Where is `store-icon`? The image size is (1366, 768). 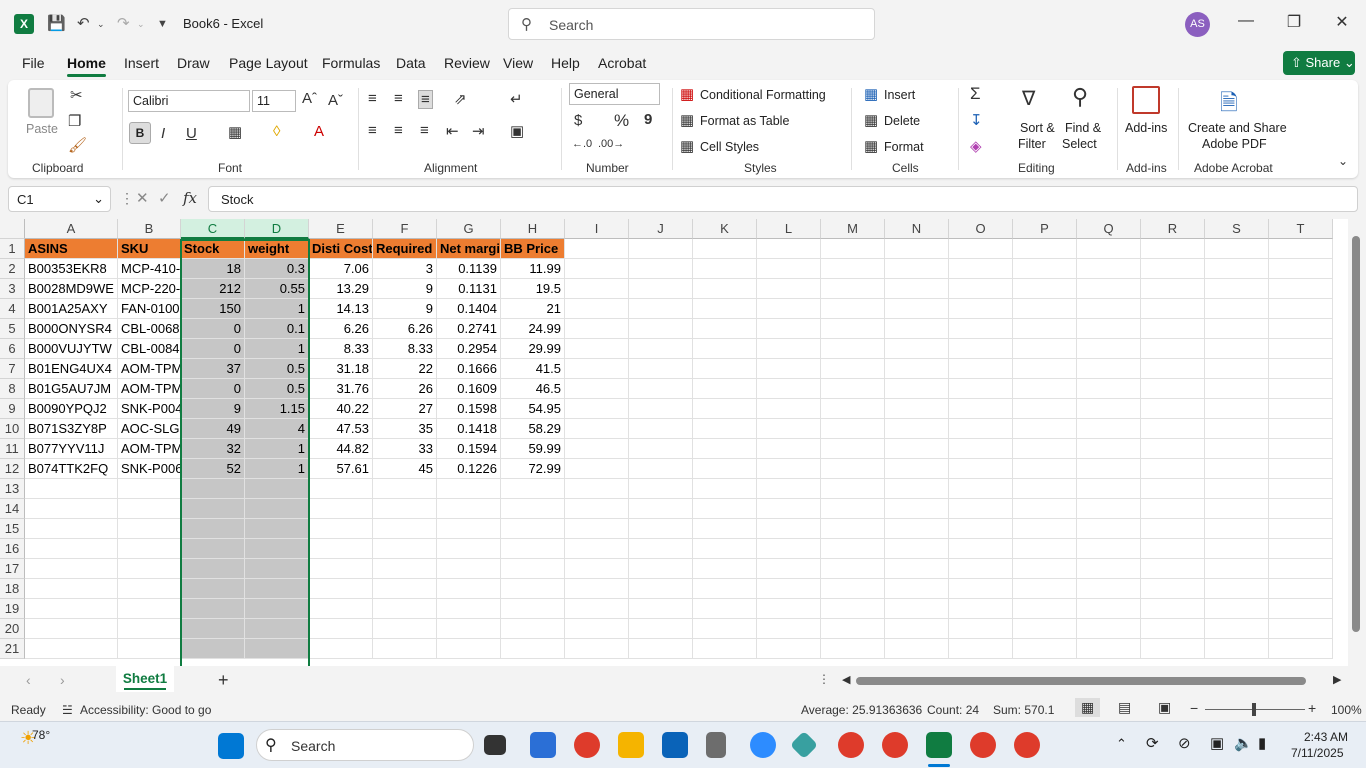
store-icon is located at coordinates (543, 745).